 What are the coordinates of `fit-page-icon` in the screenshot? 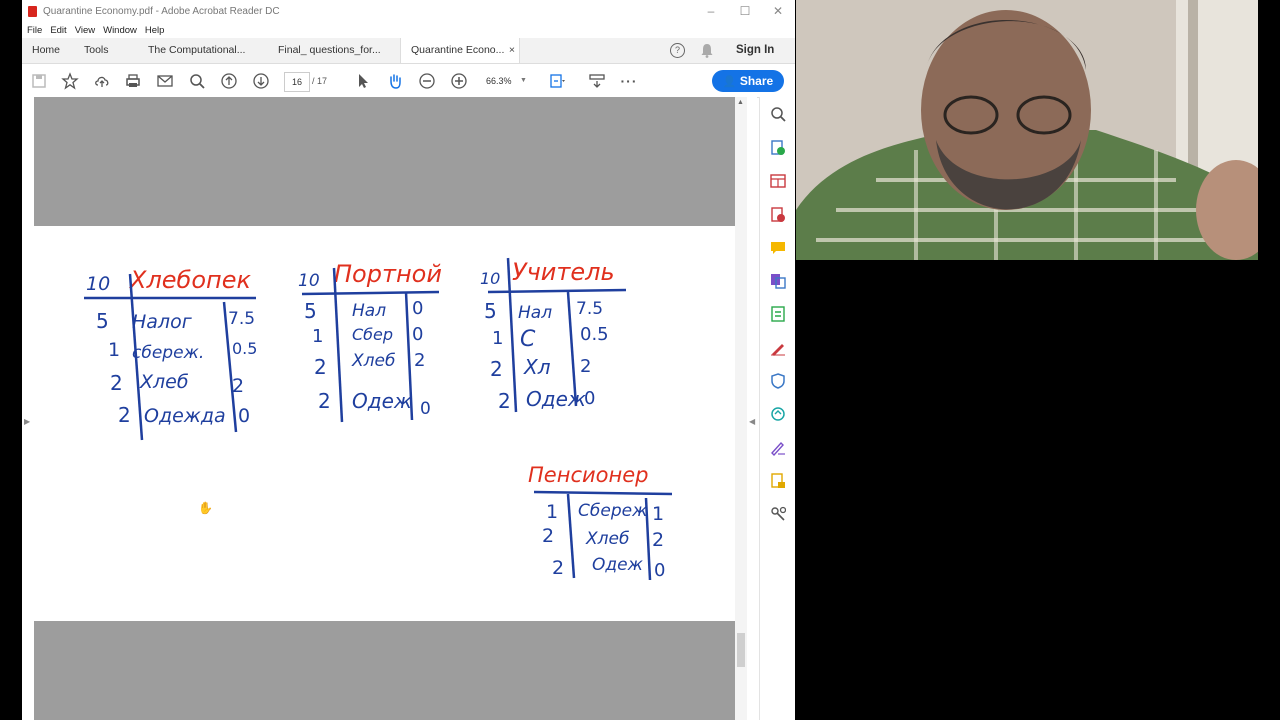 It's located at (557, 81).